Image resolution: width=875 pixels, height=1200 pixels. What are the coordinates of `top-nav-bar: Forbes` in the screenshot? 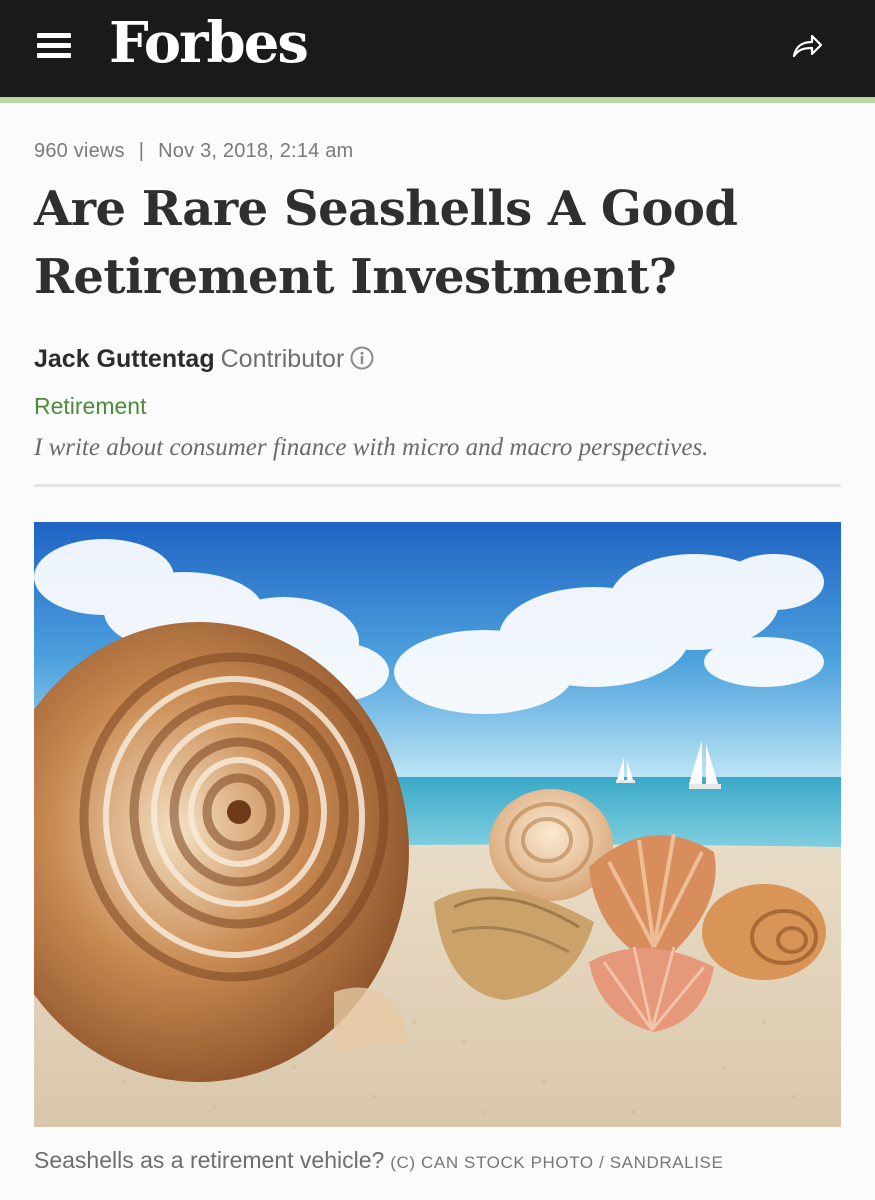 It's located at (437, 48).